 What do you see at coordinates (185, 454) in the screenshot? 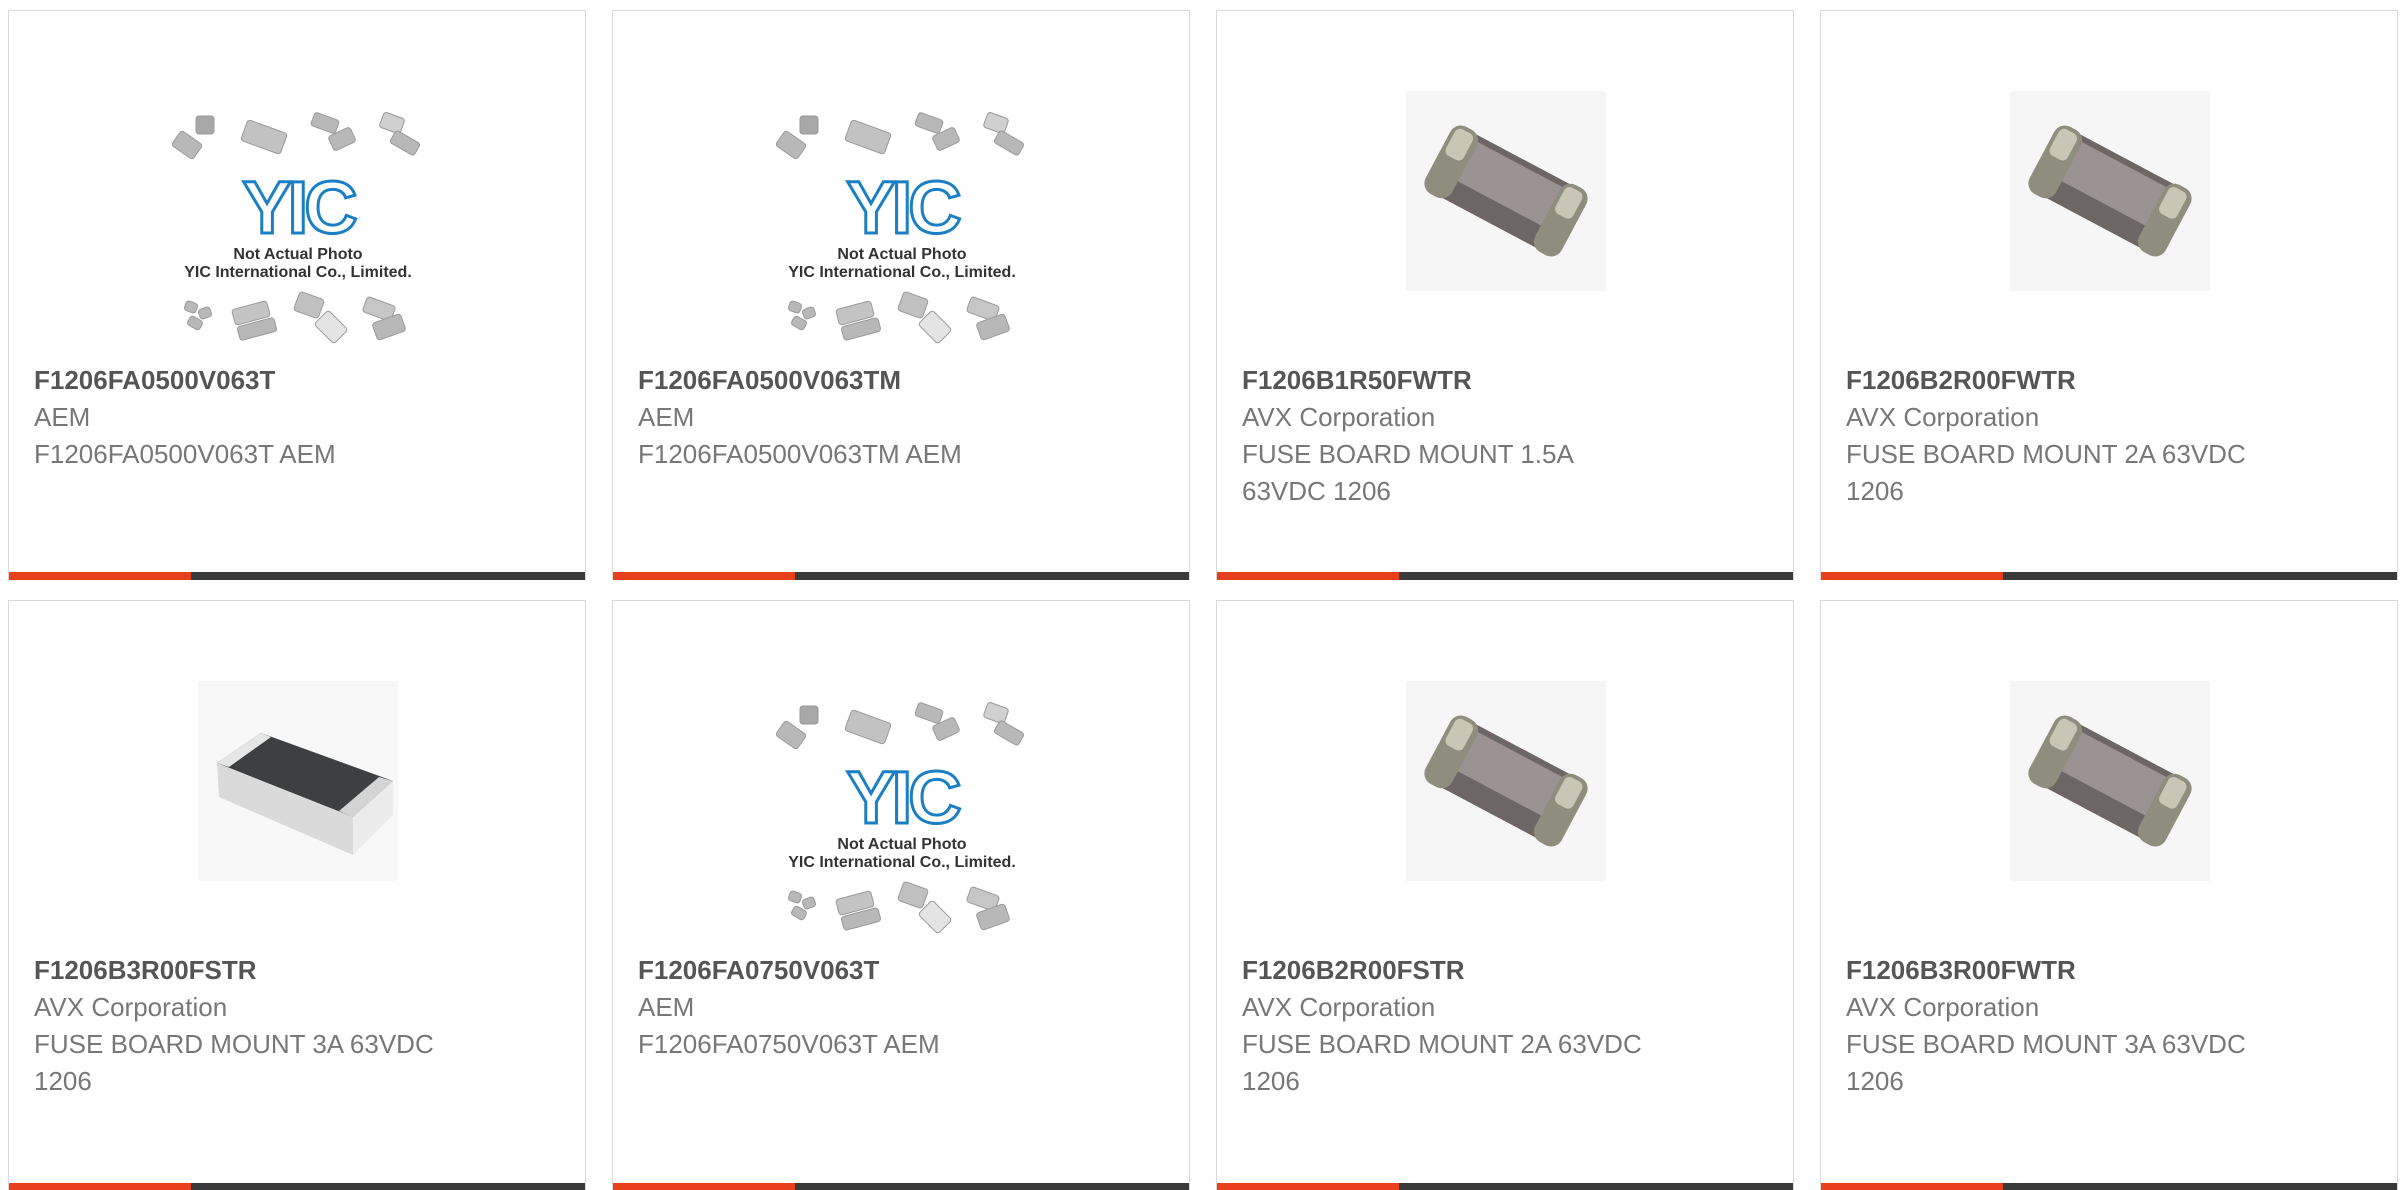
I see `product-description: F1206FA0500V063T AEM` at bounding box center [185, 454].